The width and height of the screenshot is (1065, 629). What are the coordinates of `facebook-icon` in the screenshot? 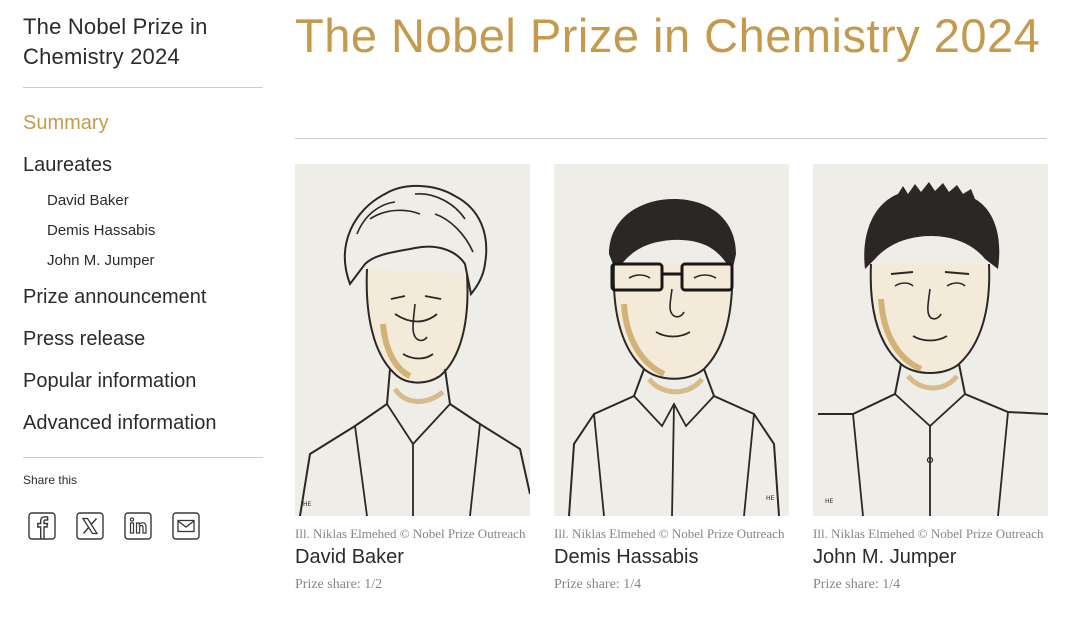 It's located at (42, 526).